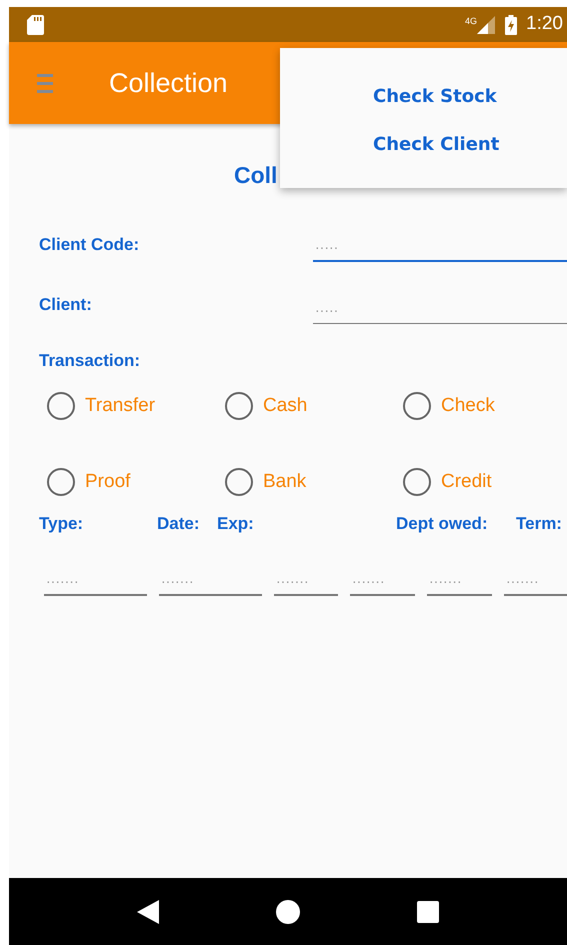  What do you see at coordinates (511, 24) in the screenshot?
I see `battery-icon` at bounding box center [511, 24].